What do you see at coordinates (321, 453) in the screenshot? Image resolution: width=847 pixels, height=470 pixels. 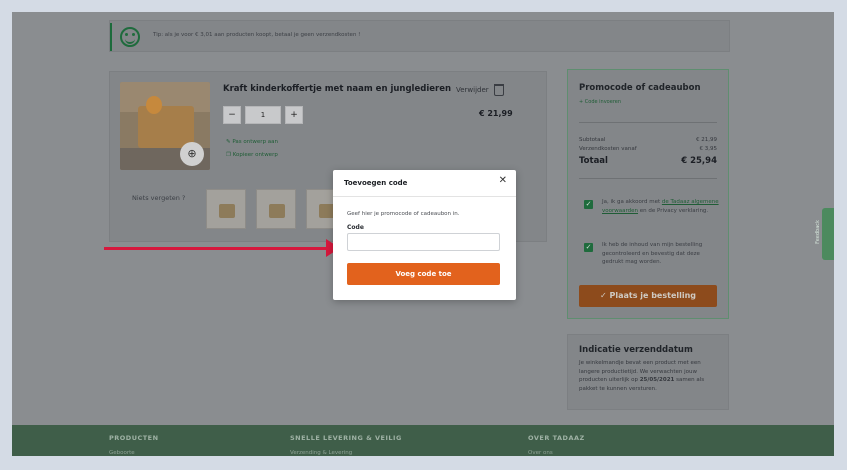 I see `footer-link: Verzending & Levering` at bounding box center [321, 453].